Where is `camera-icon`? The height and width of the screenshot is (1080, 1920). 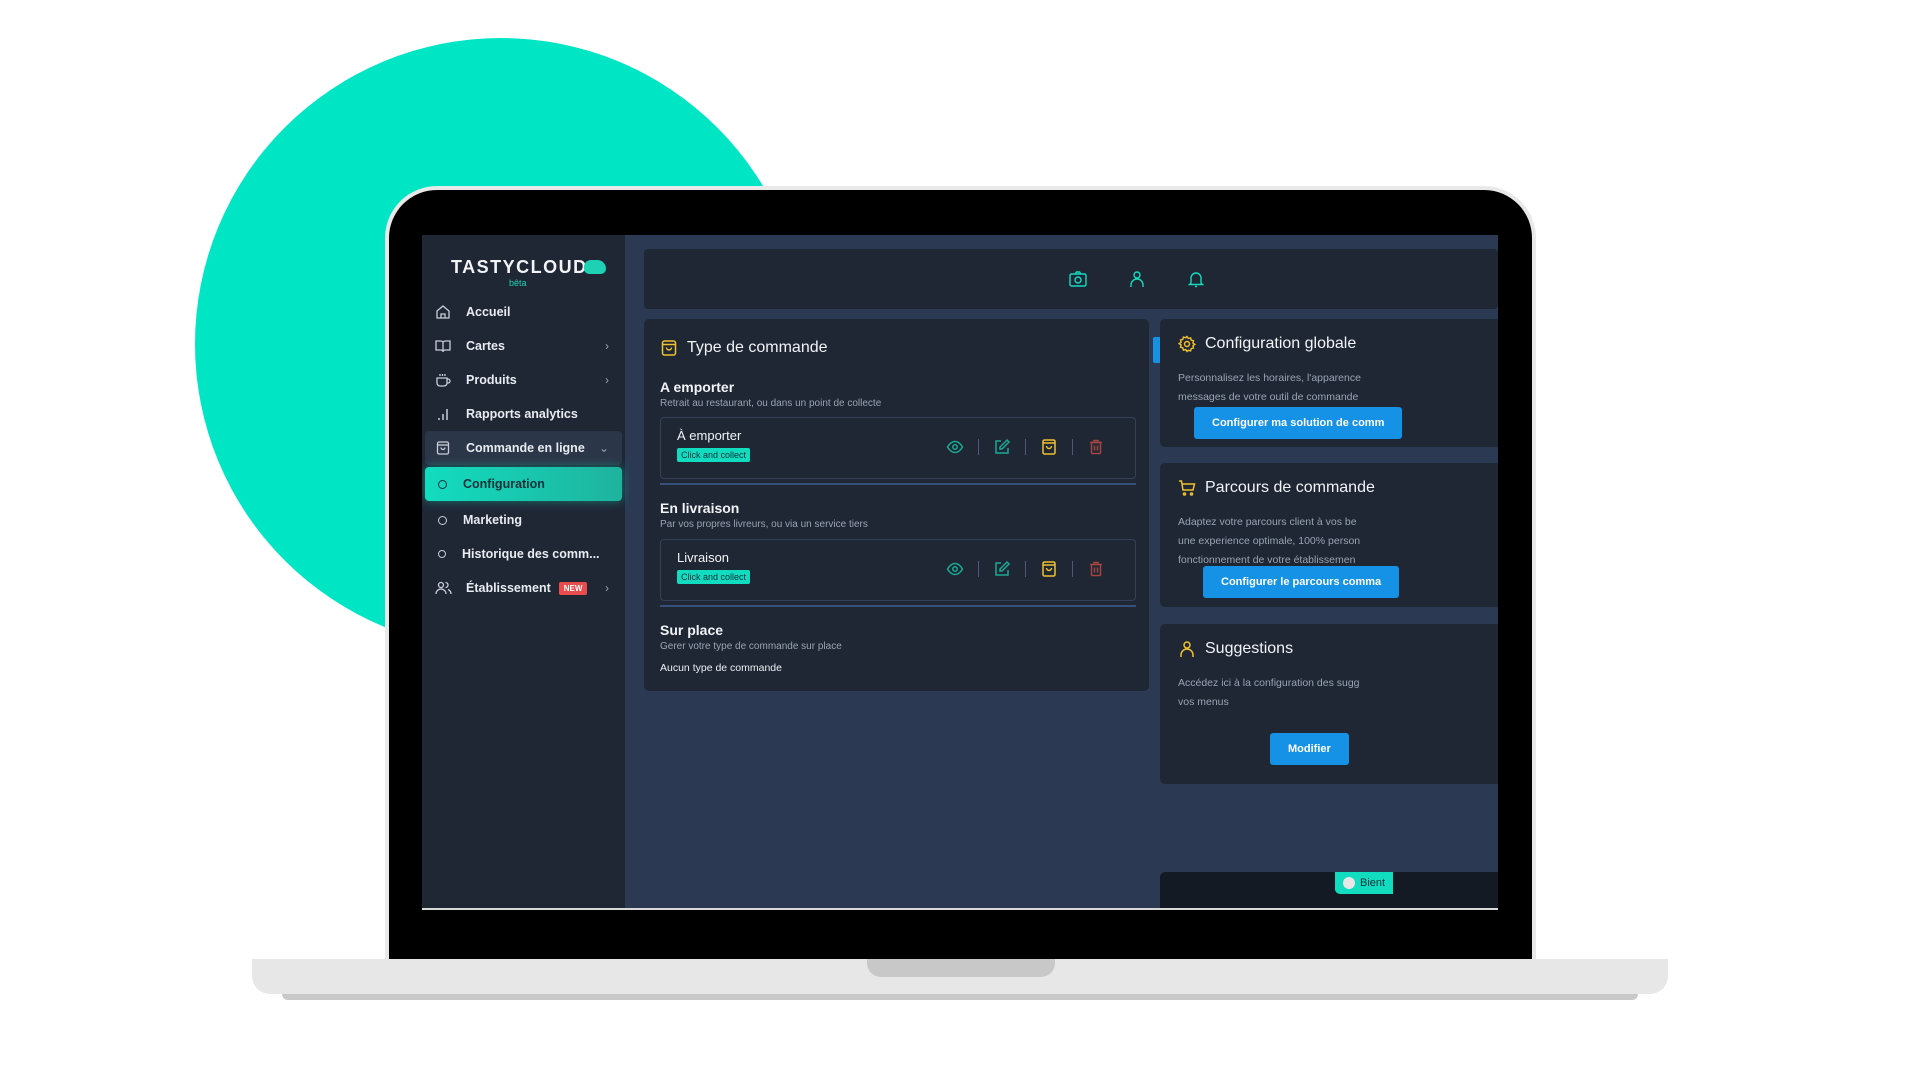
camera-icon is located at coordinates (1078, 279).